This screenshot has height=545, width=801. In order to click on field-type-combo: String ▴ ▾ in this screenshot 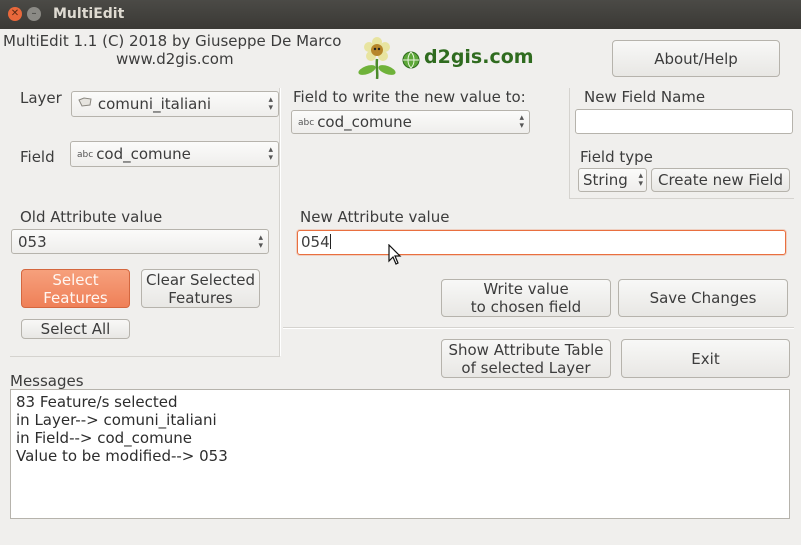, I will do `click(612, 180)`.